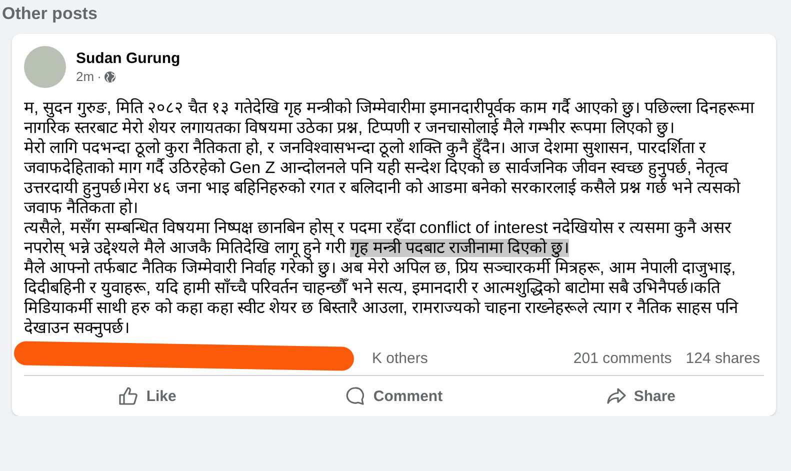  I want to click on comments-count: 201 comments, so click(622, 358).